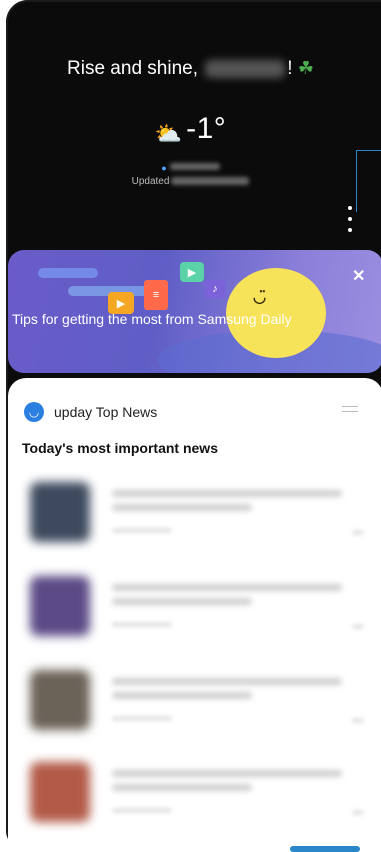 The height and width of the screenshot is (852, 381). Describe the element at coordinates (368, 181) in the screenshot. I see `callout-line-more-options` at that location.